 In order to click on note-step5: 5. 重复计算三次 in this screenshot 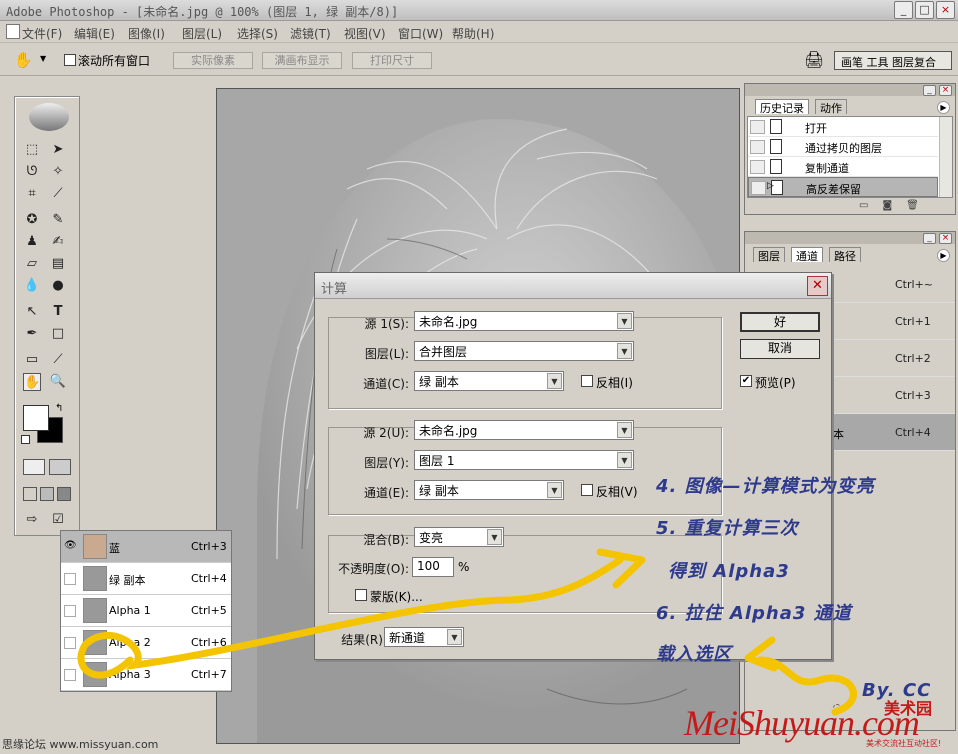, I will do `click(727, 528)`.